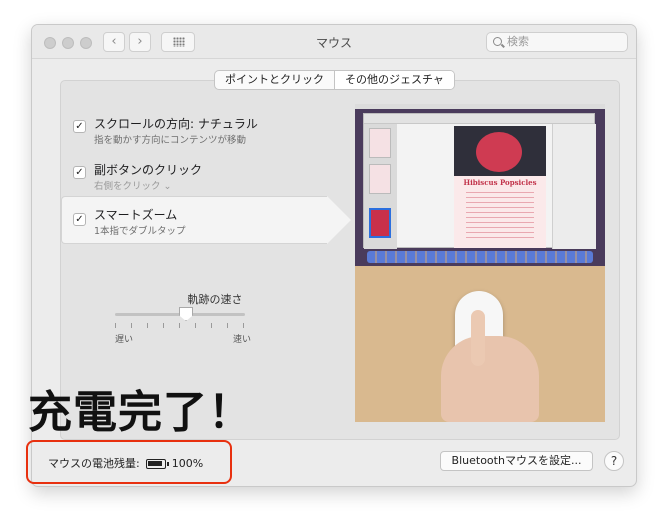 Image resolution: width=668 pixels, height=526 pixels. What do you see at coordinates (574, 186) in the screenshot?
I see `preview-inspector` at bounding box center [574, 186].